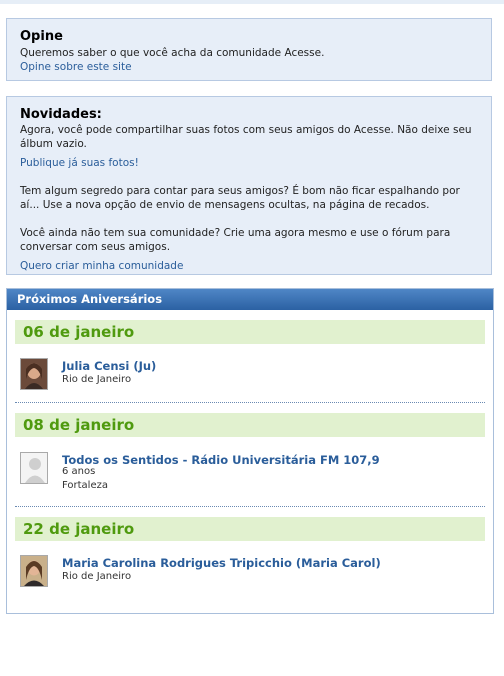  Describe the element at coordinates (61, 114) in the screenshot. I see `novidades-title: Novidades:` at that location.